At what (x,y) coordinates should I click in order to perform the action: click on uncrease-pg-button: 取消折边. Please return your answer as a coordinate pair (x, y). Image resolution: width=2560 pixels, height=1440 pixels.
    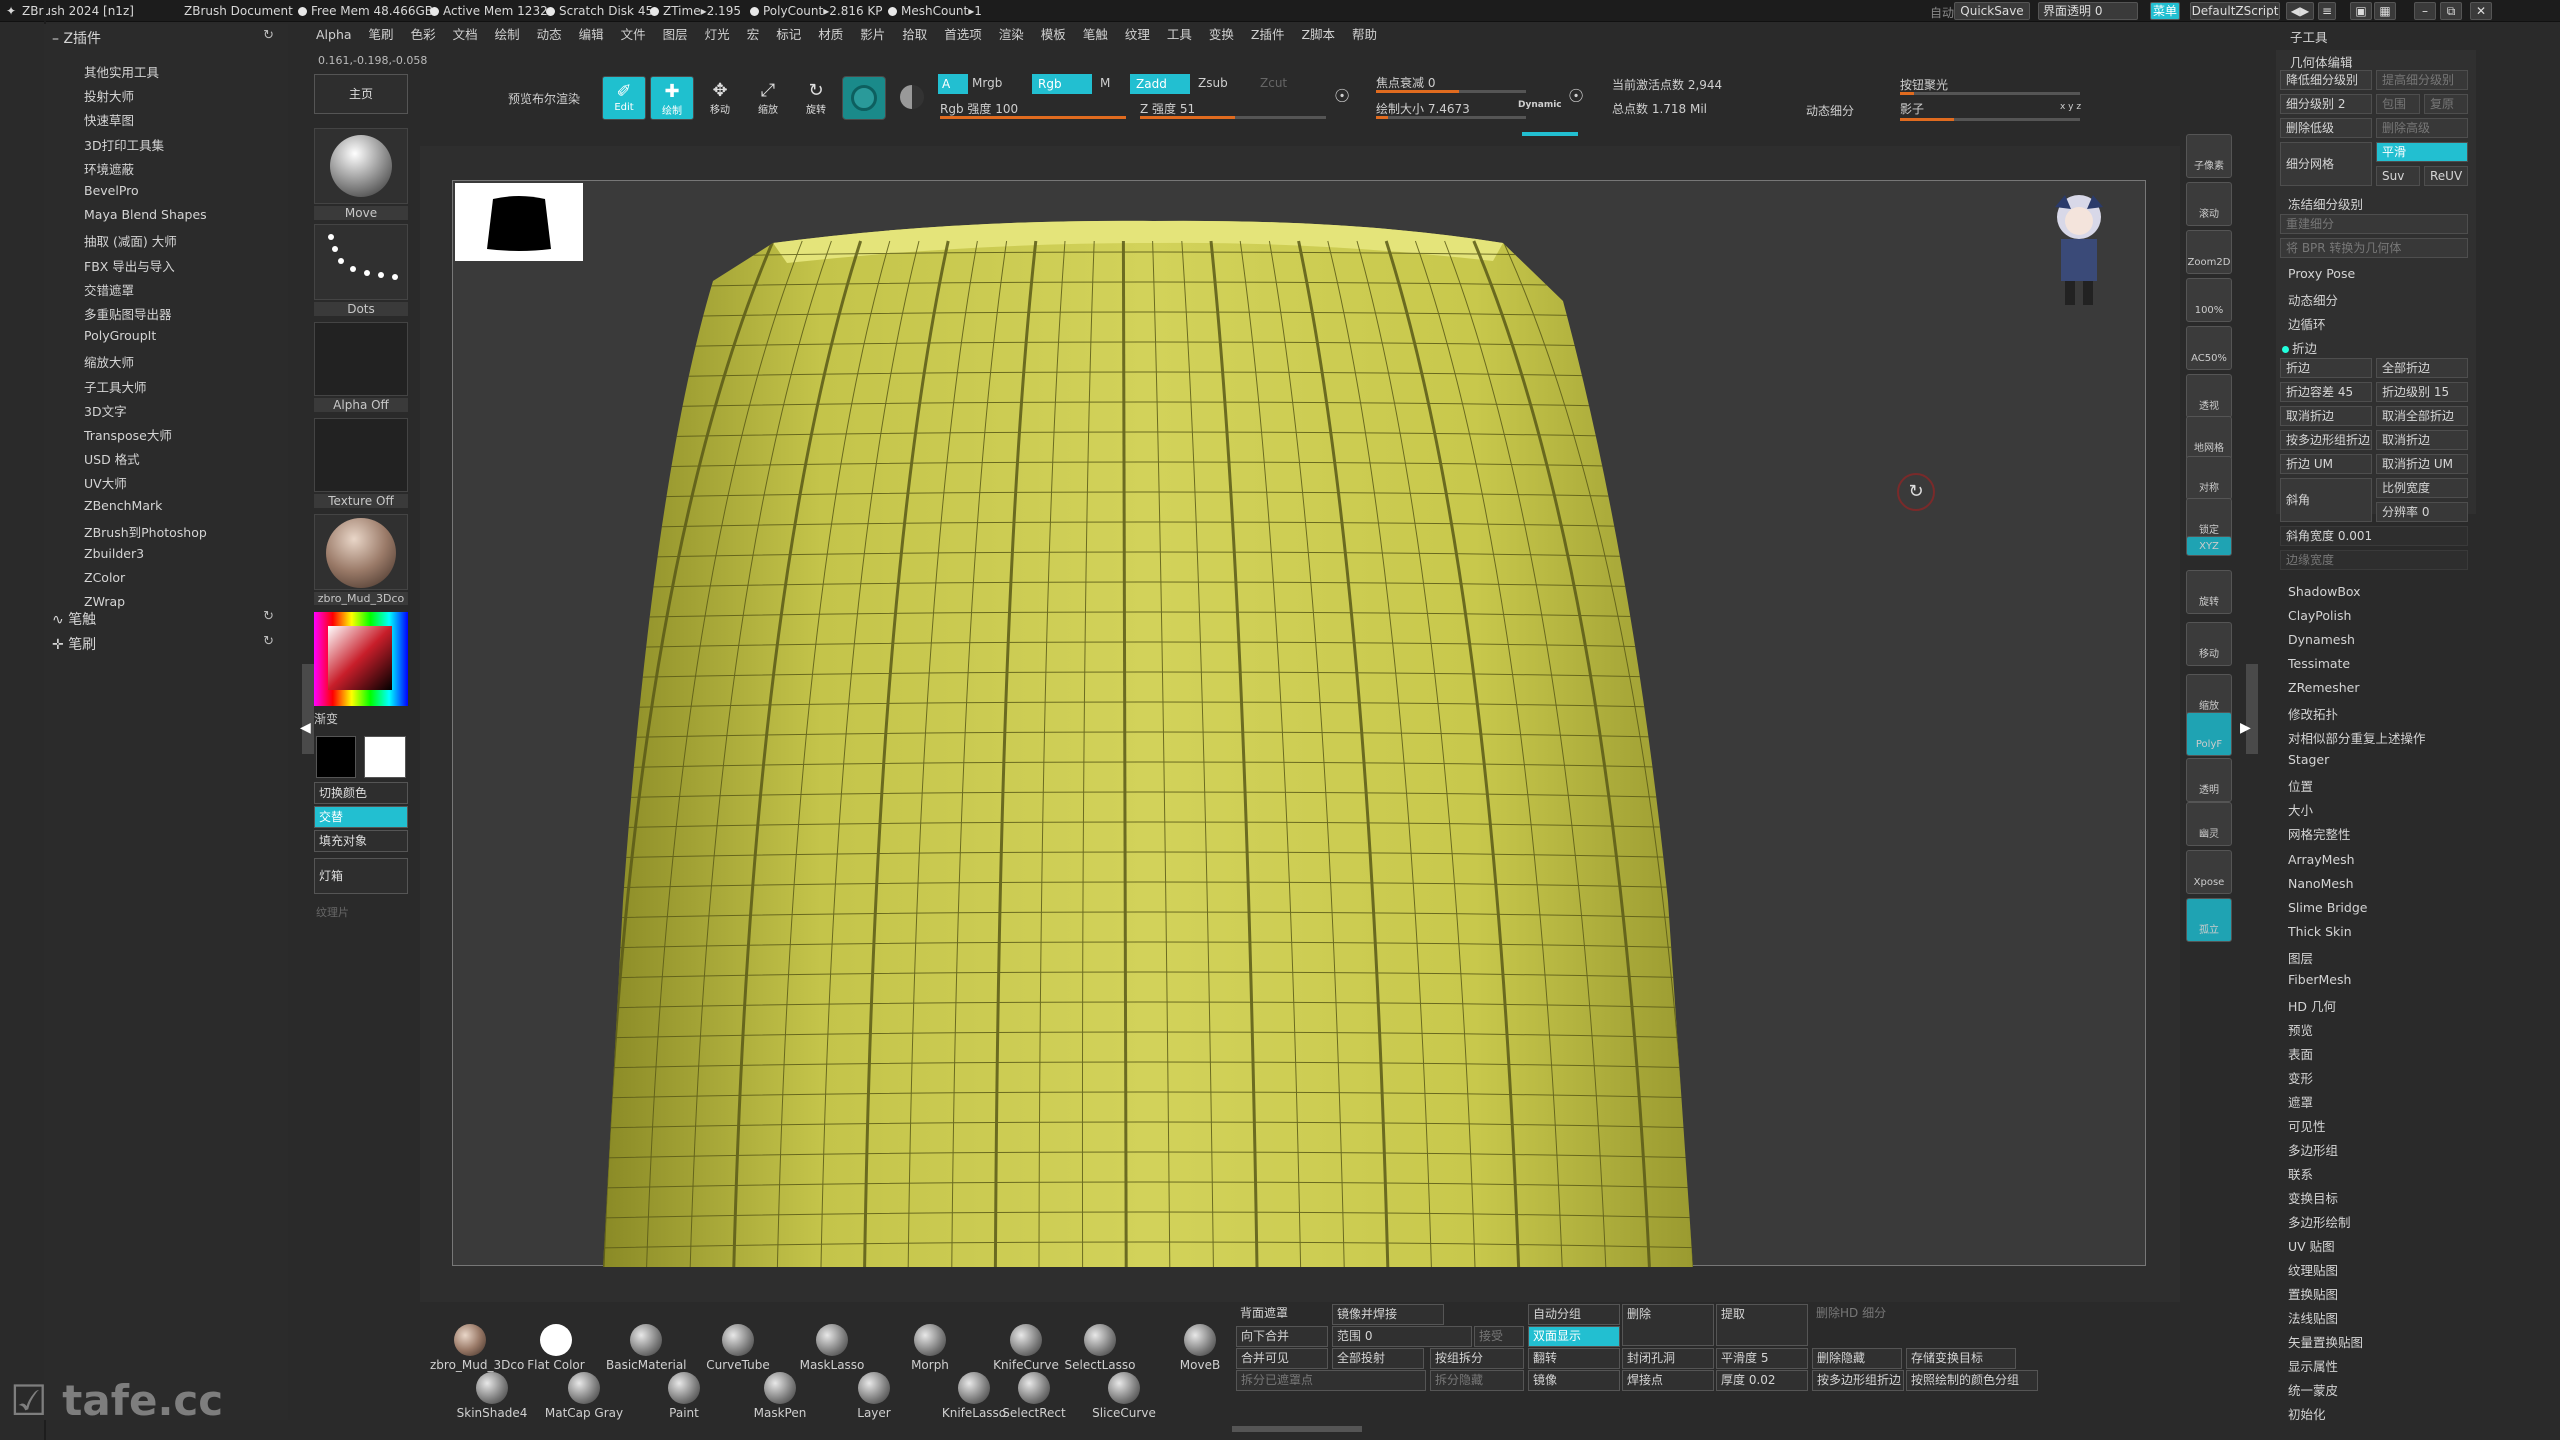
    Looking at the image, I should click on (2422, 440).